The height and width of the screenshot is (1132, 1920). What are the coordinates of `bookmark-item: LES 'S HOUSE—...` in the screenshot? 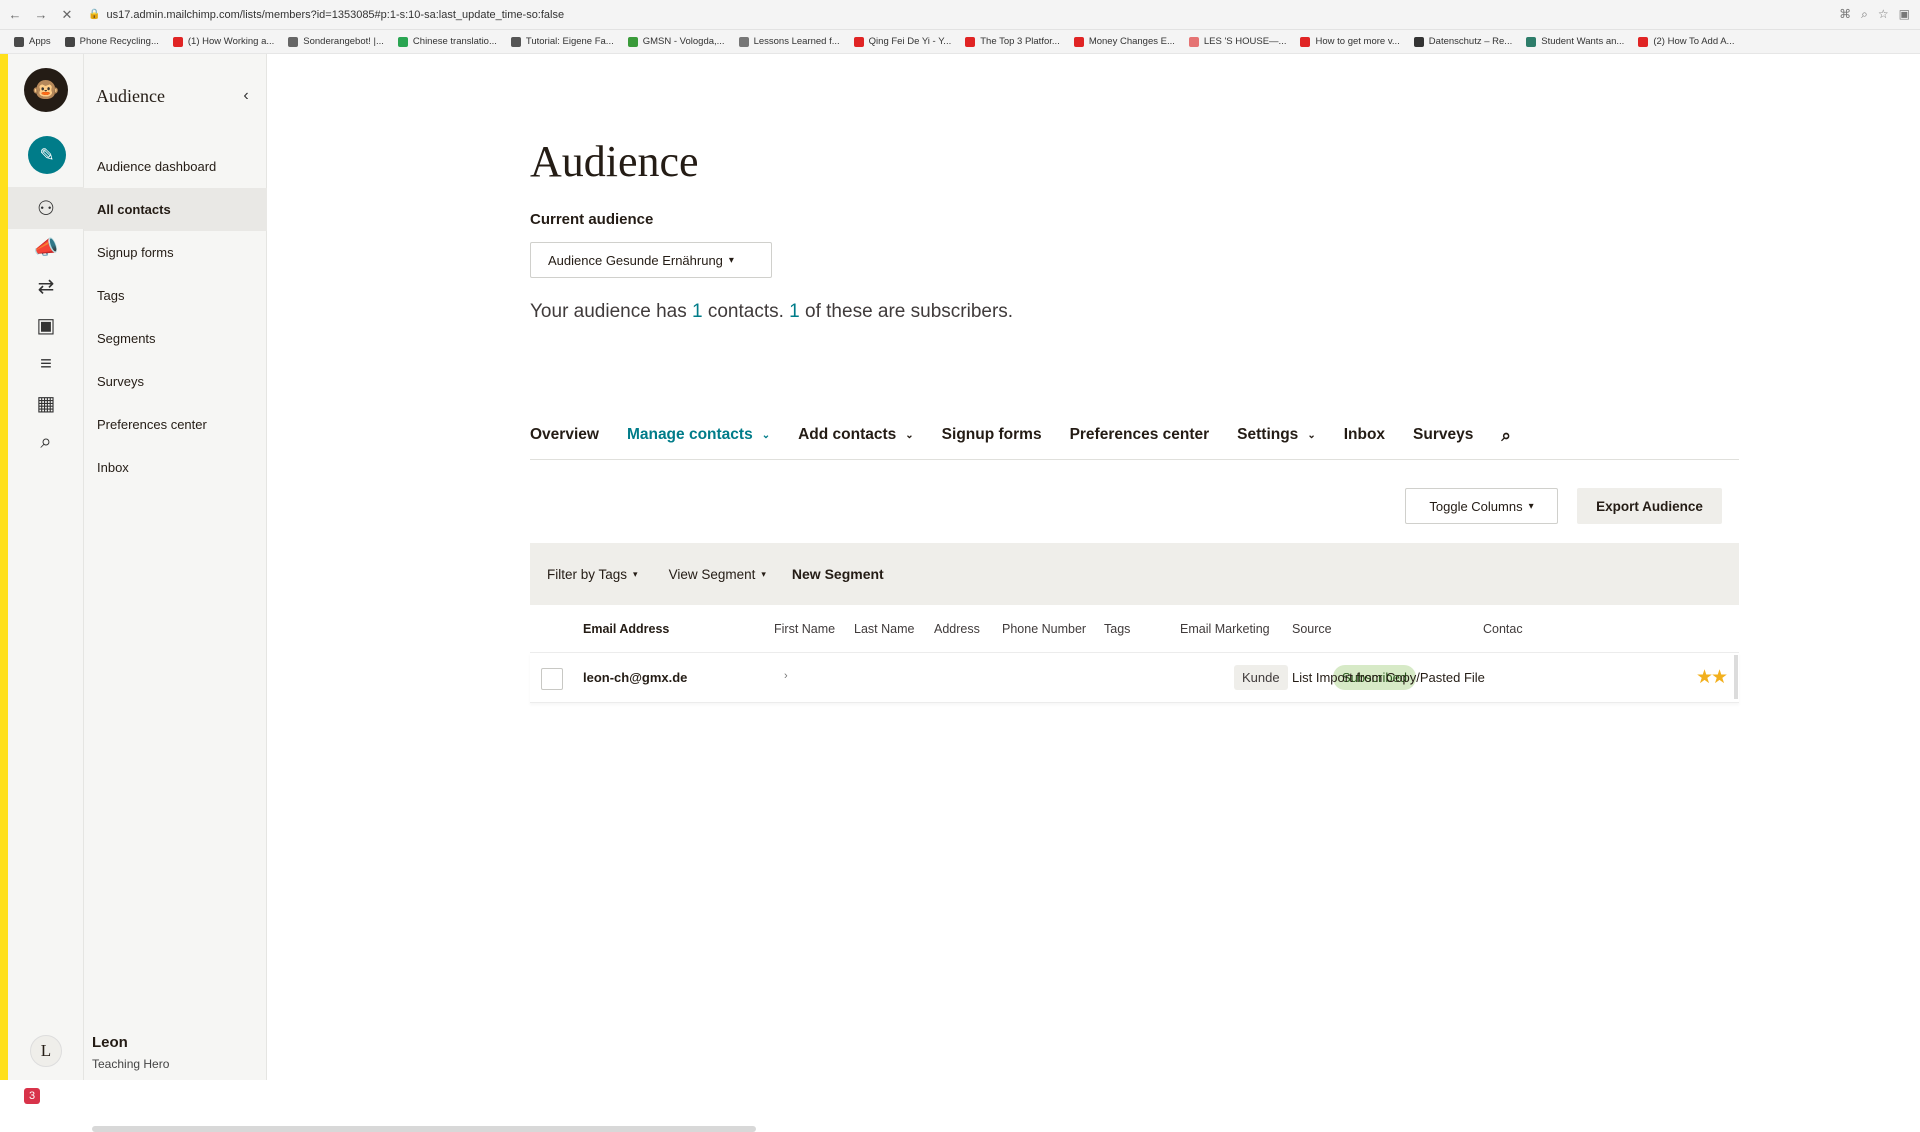 It's located at (1237, 41).